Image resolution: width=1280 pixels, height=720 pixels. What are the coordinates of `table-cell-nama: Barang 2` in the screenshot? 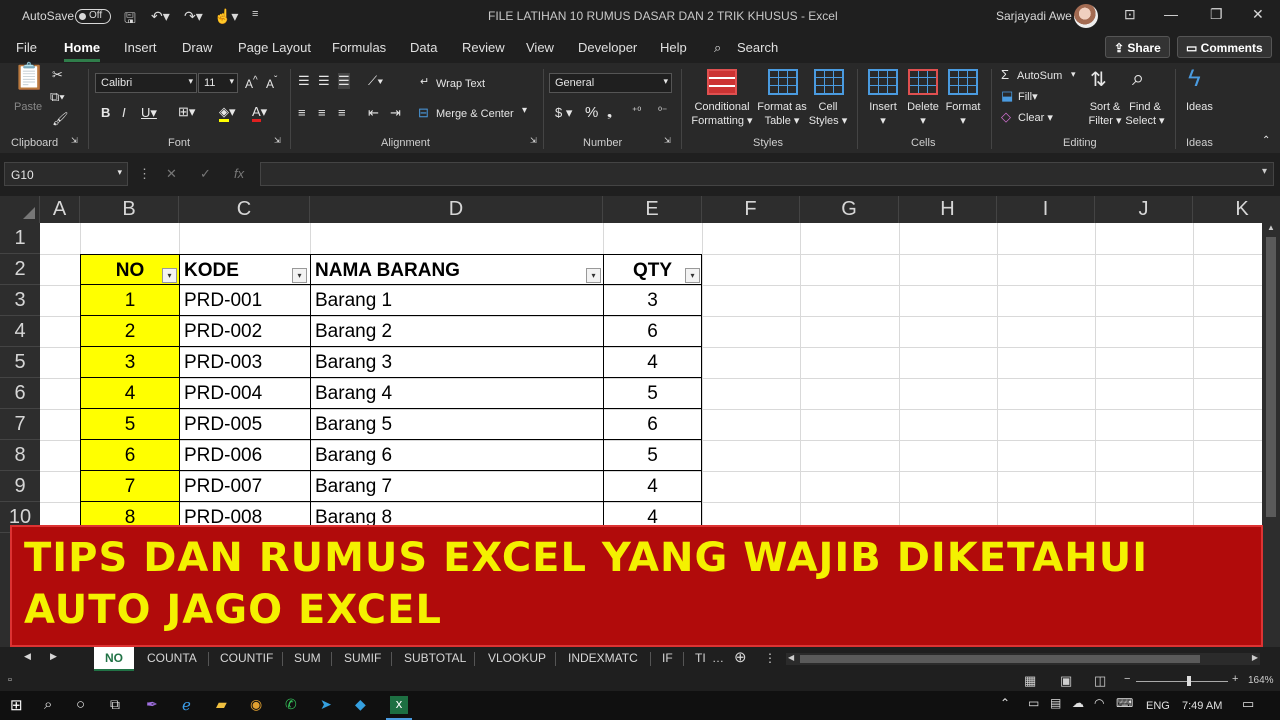 It's located at (456, 331).